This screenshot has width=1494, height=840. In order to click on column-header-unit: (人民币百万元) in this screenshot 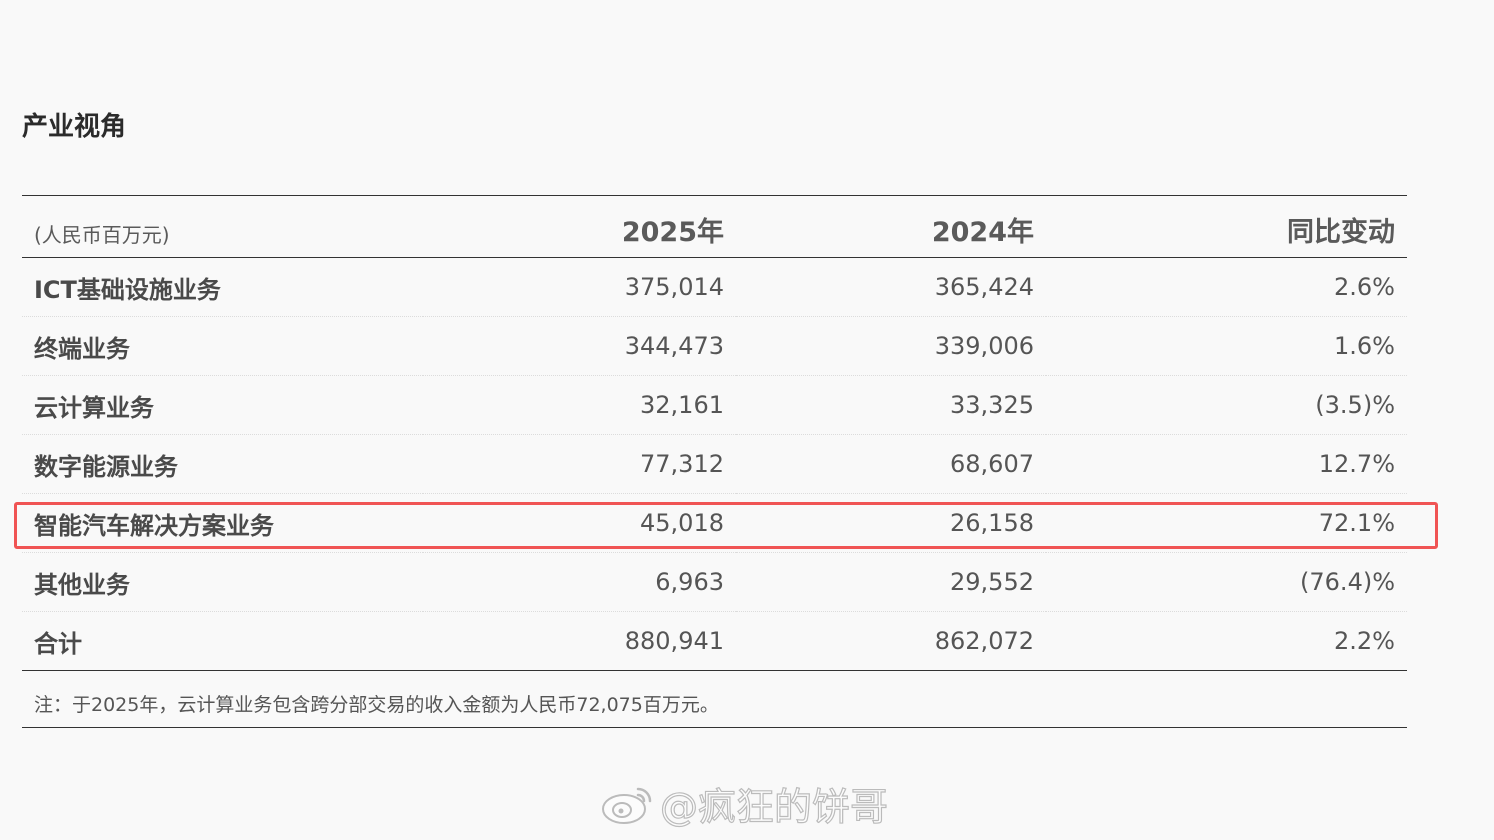, I will do `click(102, 235)`.